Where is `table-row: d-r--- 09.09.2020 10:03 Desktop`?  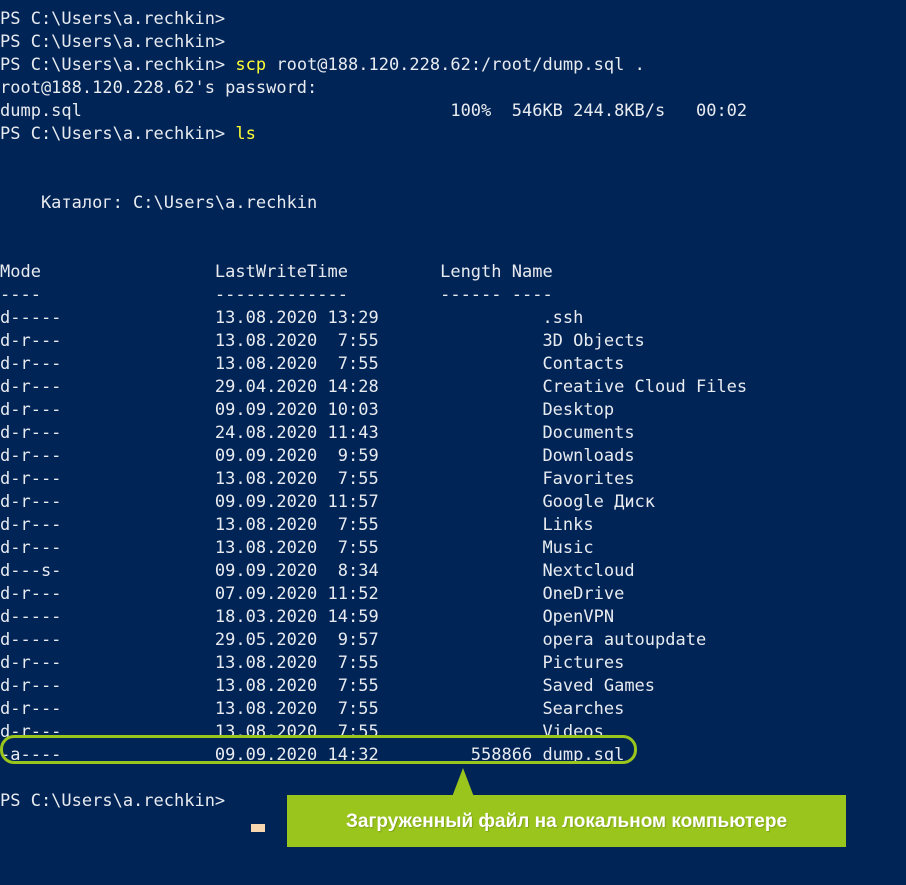
table-row: d-r--- 09.09.2020 10:03 Desktop is located at coordinates (307, 410).